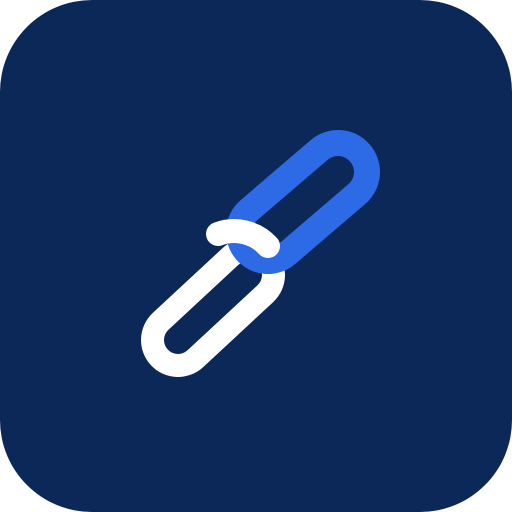  What do you see at coordinates (243, 238) in the screenshot?
I see `chain-link-back-overlap` at bounding box center [243, 238].